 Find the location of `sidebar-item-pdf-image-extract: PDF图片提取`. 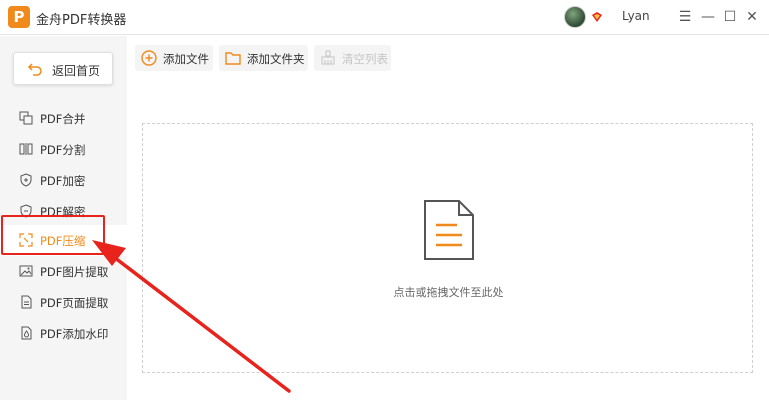

sidebar-item-pdf-image-extract: PDF图片提取 is located at coordinates (63, 271).